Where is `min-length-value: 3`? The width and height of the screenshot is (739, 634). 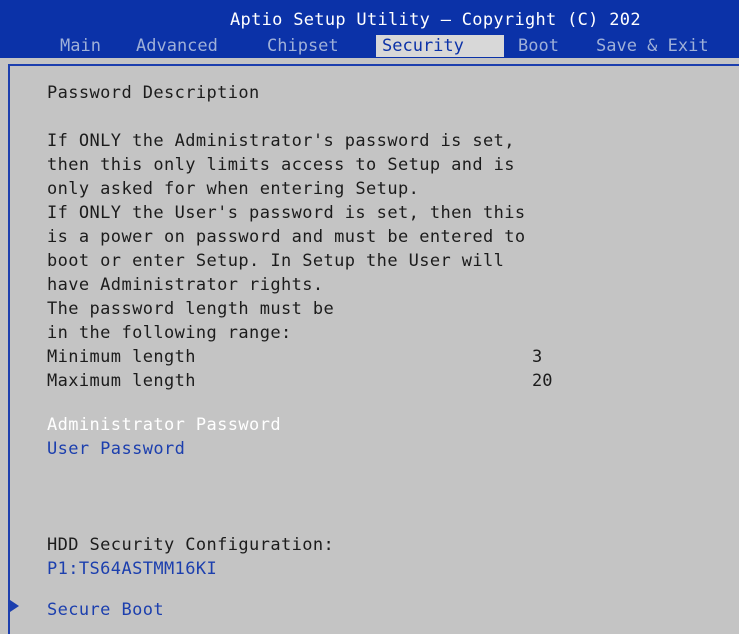 min-length-value: 3 is located at coordinates (537, 357).